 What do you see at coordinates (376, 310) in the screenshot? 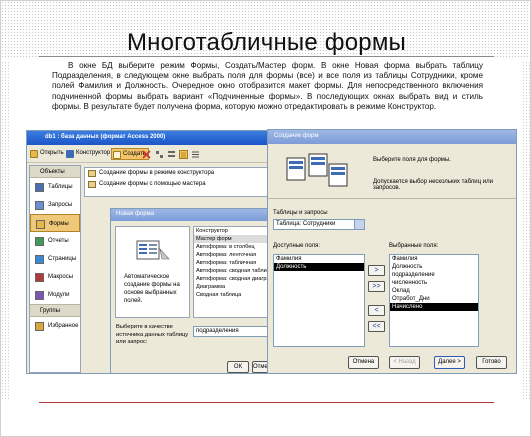
I see `remove-one-button: <` at bounding box center [376, 310].